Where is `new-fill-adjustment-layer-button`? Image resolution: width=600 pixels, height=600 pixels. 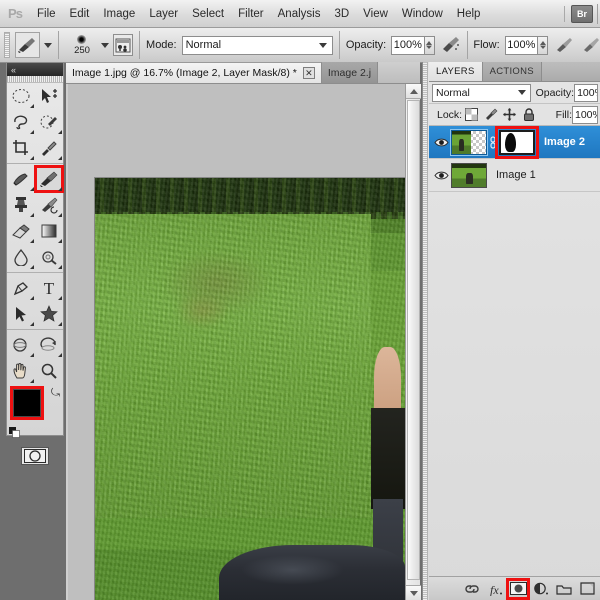 new-fill-adjustment-layer-button is located at coordinates (541, 589).